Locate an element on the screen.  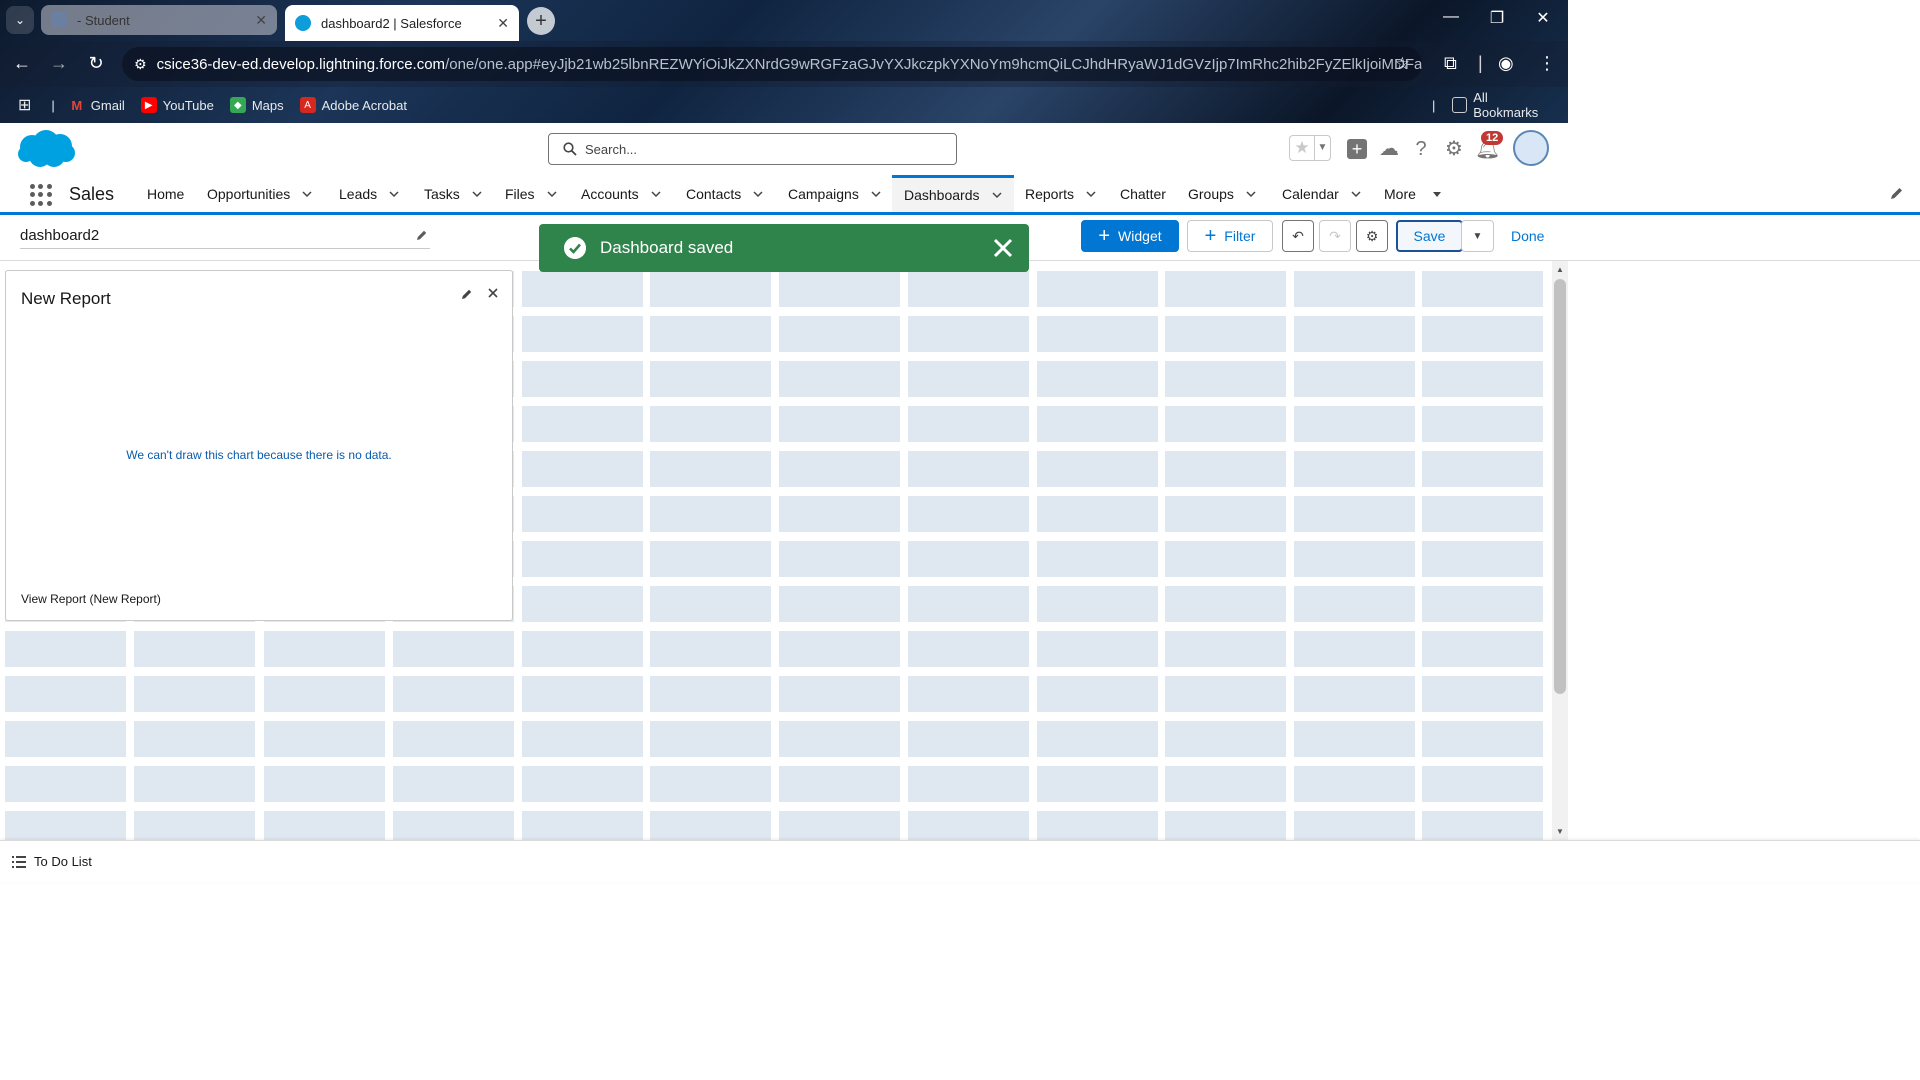
bookmark-youtube: ▶ YouTube is located at coordinates (177, 105).